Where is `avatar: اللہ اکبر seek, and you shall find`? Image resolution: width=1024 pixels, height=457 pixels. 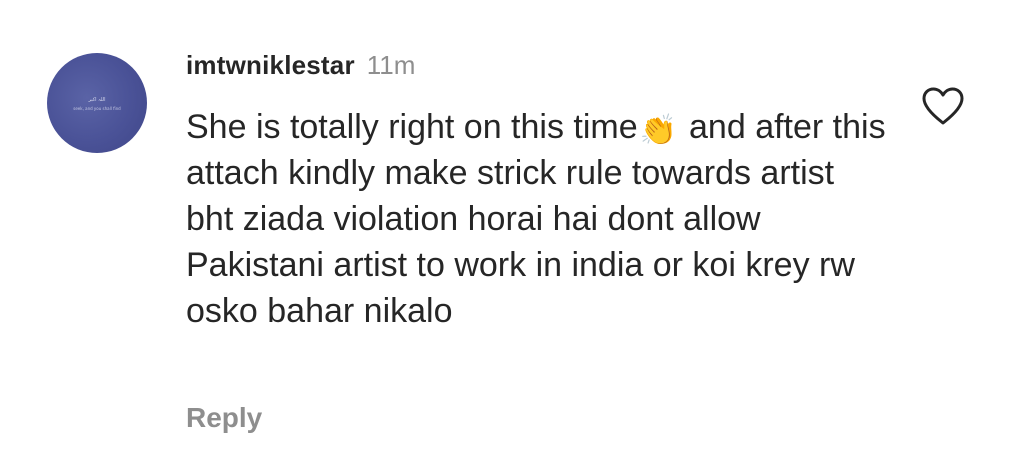
avatar: اللہ اکبر seek, and you shall find is located at coordinates (97, 103).